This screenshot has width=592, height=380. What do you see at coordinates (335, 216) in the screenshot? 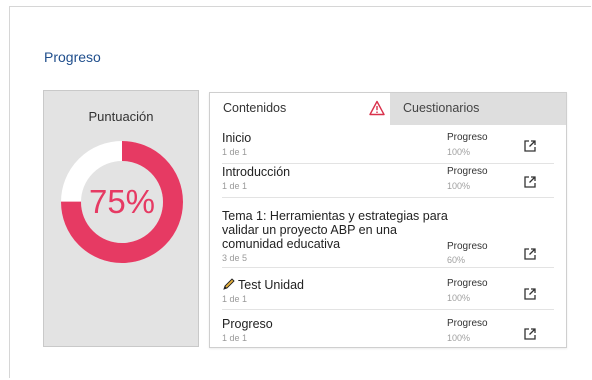
I see `row-title-line: Tema 1: Herramientas y estrategias para` at bounding box center [335, 216].